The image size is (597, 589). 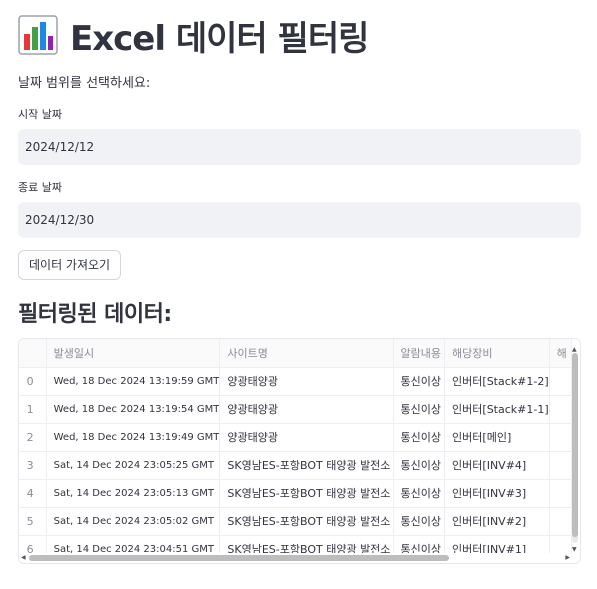 What do you see at coordinates (33, 353) in the screenshot?
I see `column-header` at bounding box center [33, 353].